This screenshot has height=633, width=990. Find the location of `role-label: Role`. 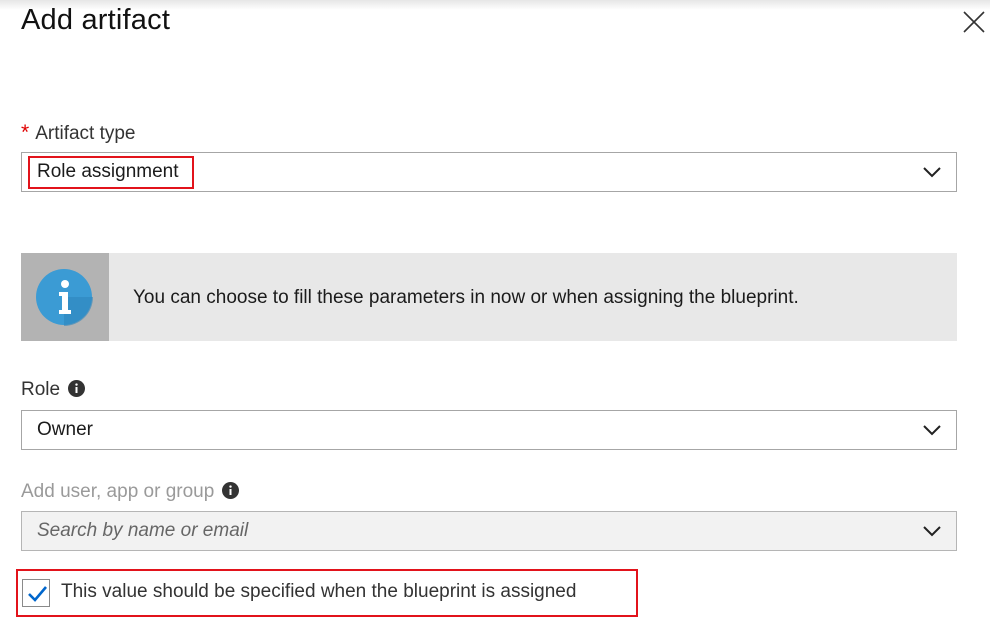

role-label: Role is located at coordinates (53, 390).